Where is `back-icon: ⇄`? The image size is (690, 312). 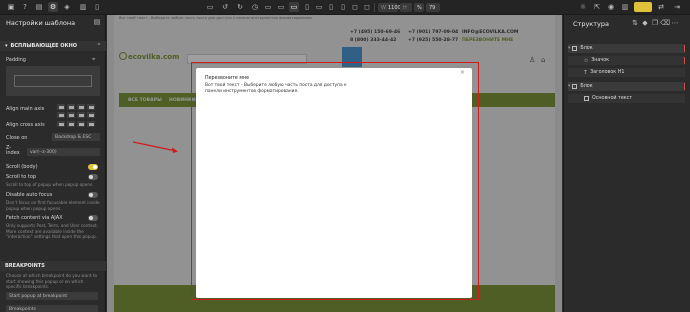 back-icon: ⇄ is located at coordinates (661, 7).